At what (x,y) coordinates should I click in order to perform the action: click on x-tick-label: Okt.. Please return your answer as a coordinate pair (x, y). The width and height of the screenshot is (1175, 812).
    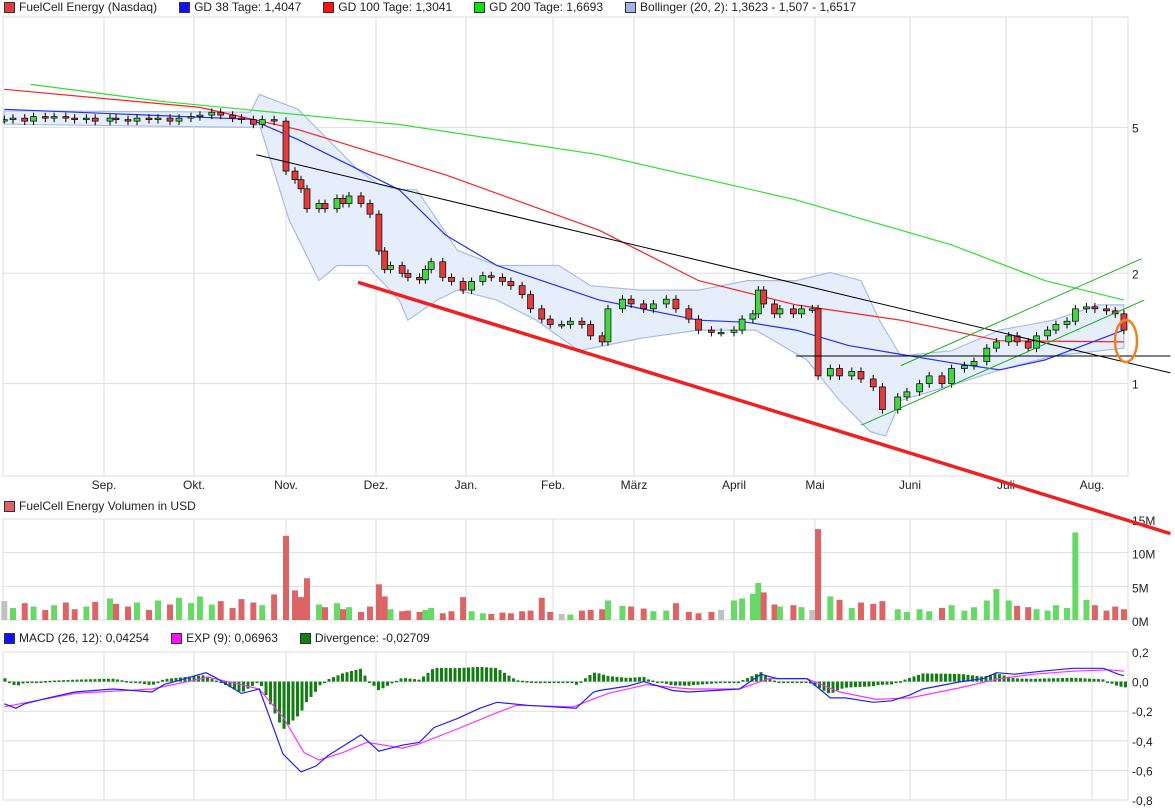
    Looking at the image, I should click on (194, 485).